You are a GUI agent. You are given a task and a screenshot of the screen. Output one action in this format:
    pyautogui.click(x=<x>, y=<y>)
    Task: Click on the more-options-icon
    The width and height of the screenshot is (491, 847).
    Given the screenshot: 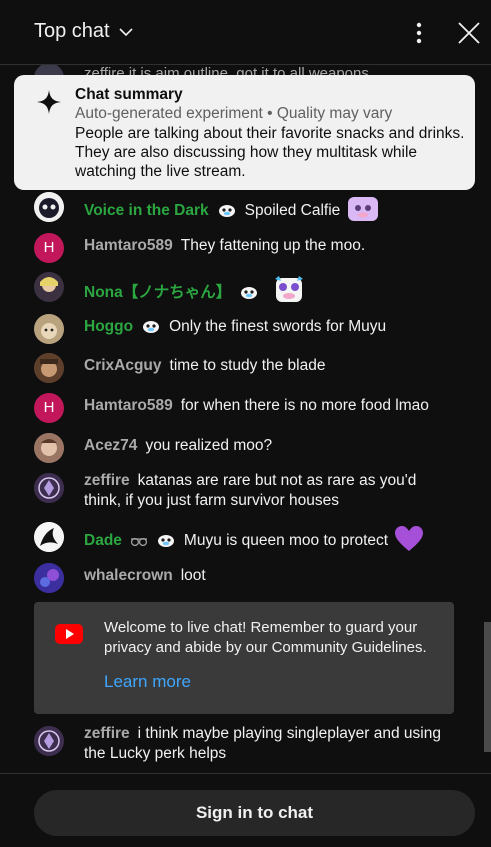 What is the action you would take?
    pyautogui.click(x=419, y=33)
    